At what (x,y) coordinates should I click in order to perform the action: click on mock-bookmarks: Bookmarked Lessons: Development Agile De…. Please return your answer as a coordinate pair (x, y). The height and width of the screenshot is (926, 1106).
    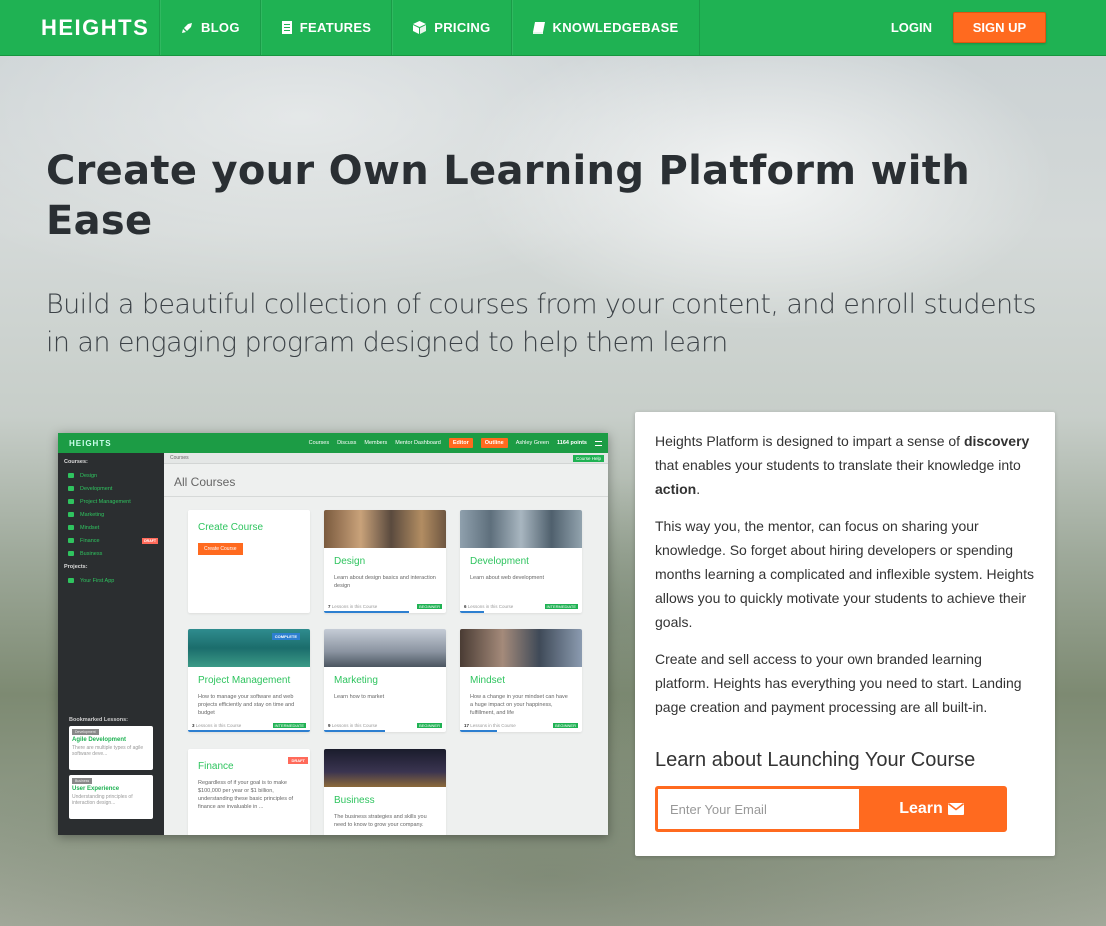
    Looking at the image, I should click on (111, 776).